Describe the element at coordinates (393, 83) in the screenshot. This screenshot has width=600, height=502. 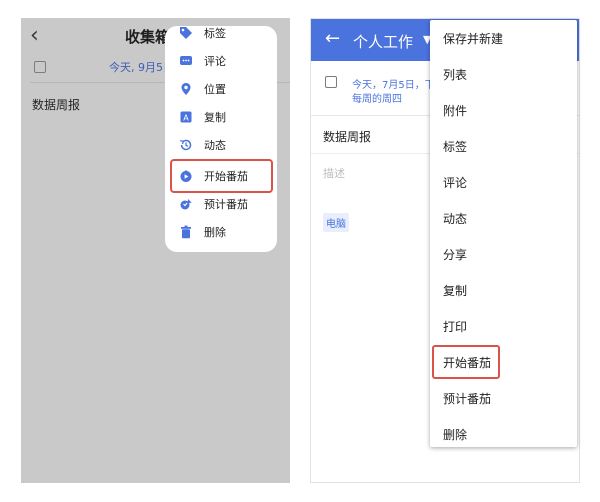
I see `task-date: 今天，7月5日，下` at that location.